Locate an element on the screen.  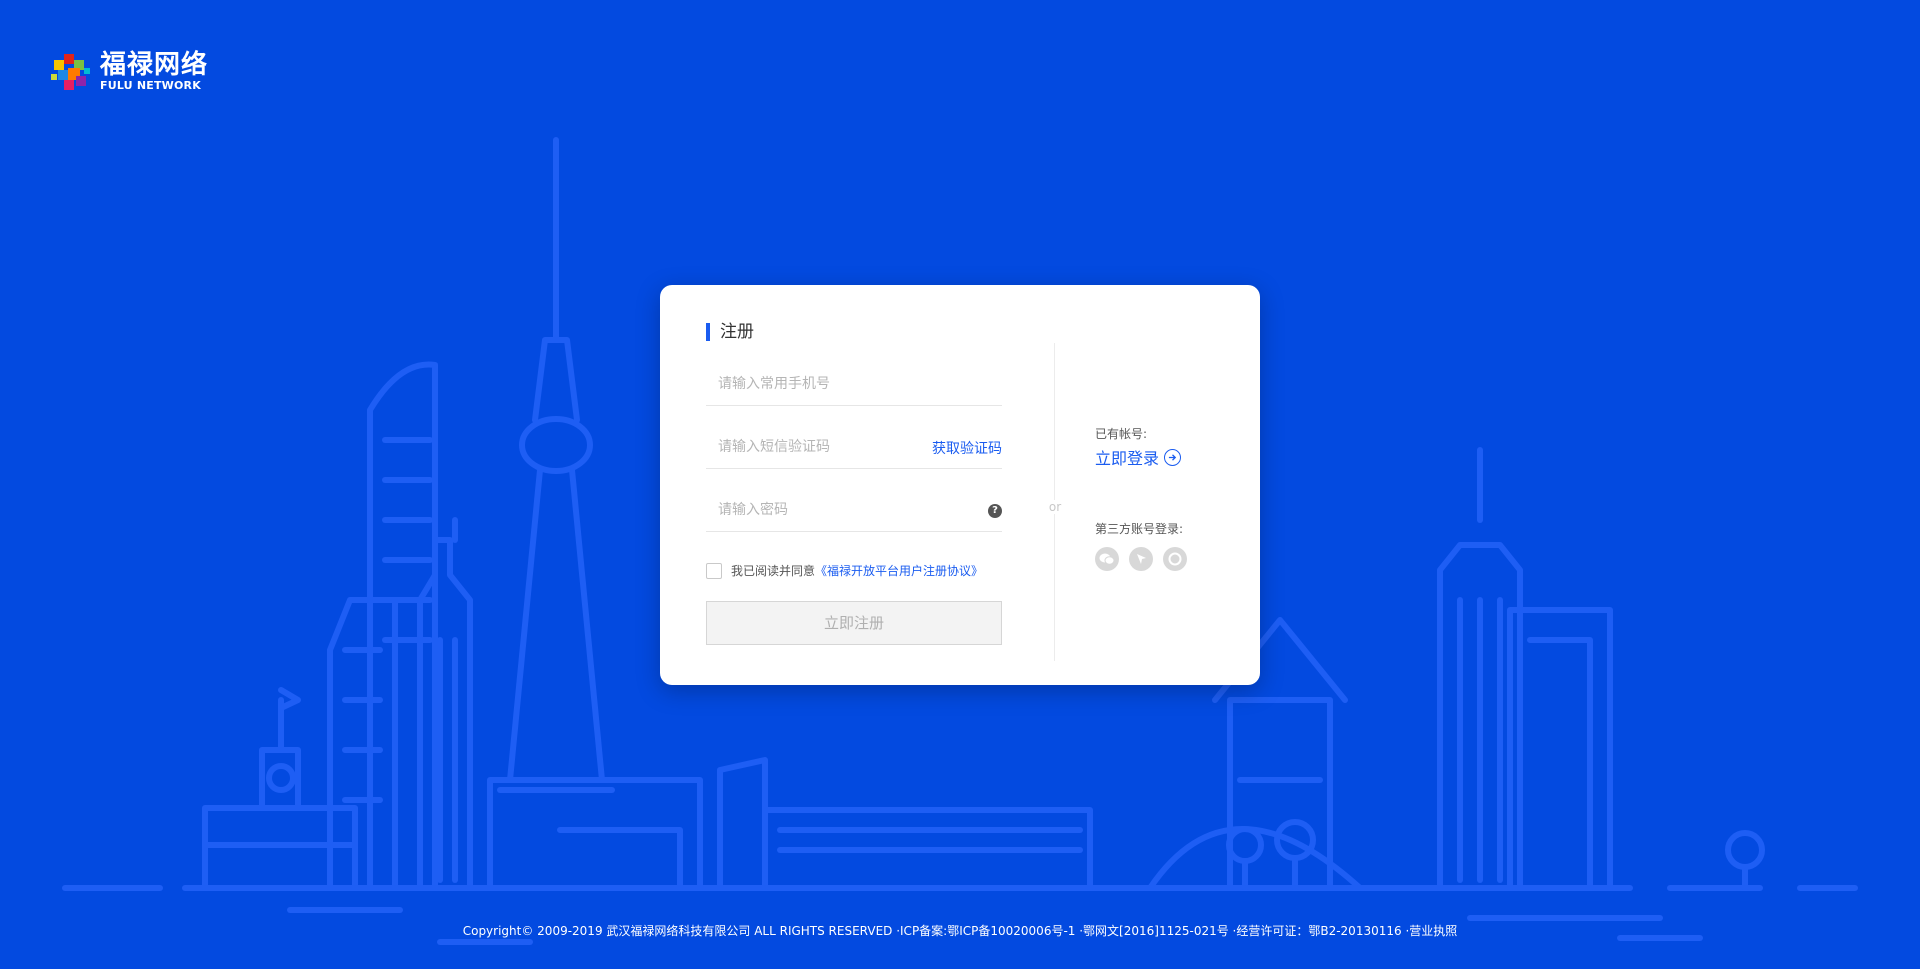
agreement-text: 我已阅读并同意 is located at coordinates (773, 571).